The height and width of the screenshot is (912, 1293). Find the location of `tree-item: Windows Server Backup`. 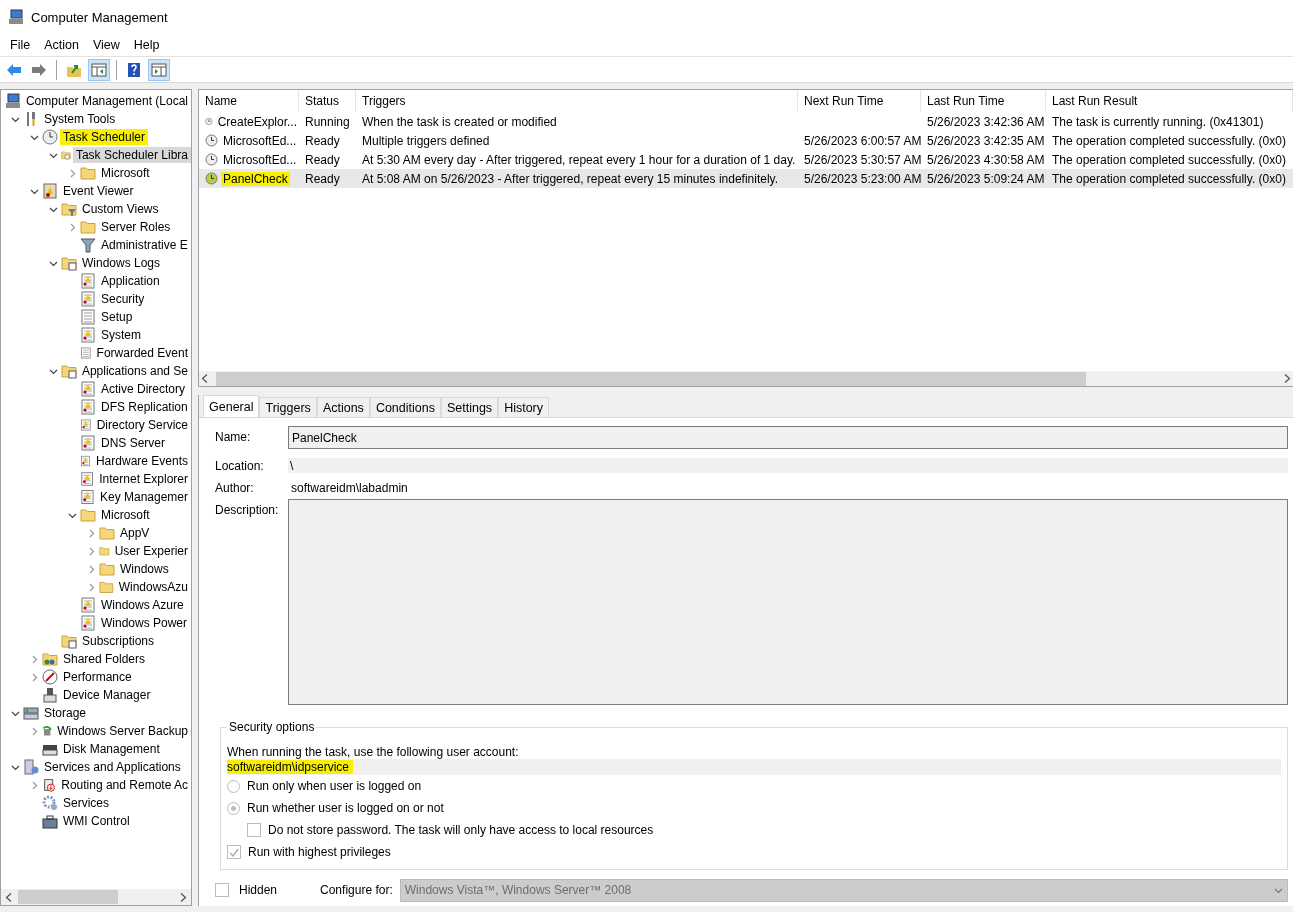

tree-item: Windows Server Backup is located at coordinates (122, 731).